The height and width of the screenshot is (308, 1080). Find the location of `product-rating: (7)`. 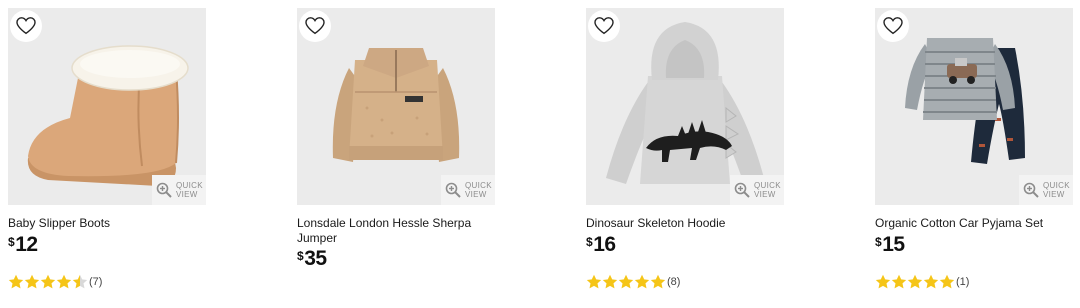

product-rating: (7) is located at coordinates (55, 282).